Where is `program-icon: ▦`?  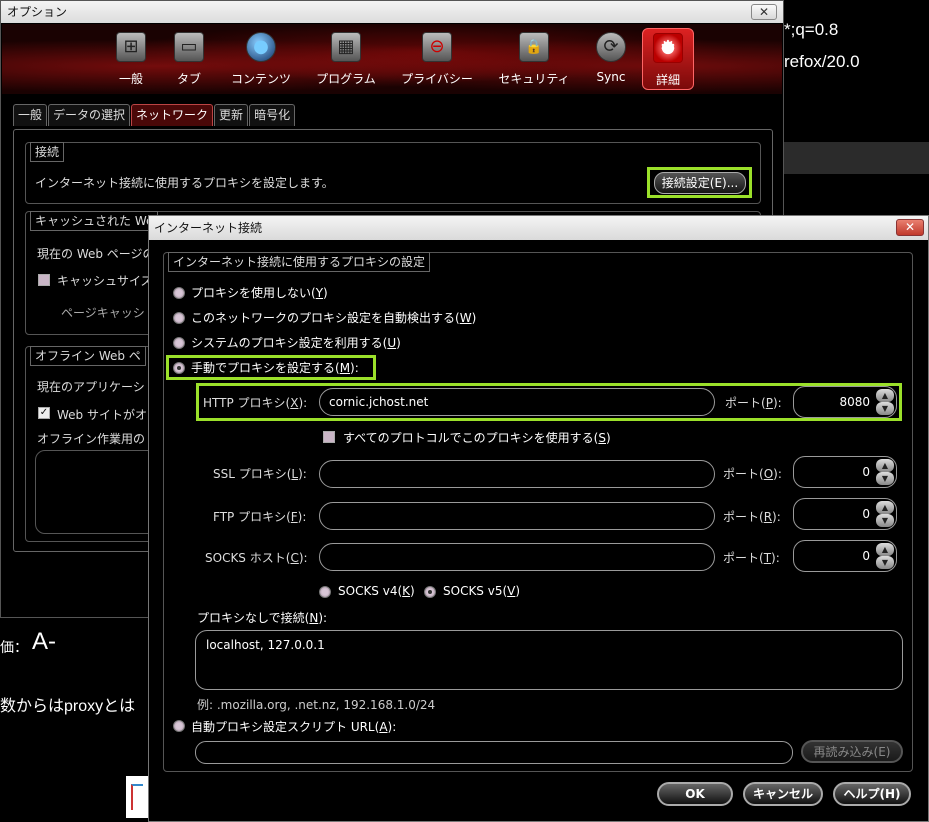 program-icon: ▦ is located at coordinates (346, 47).